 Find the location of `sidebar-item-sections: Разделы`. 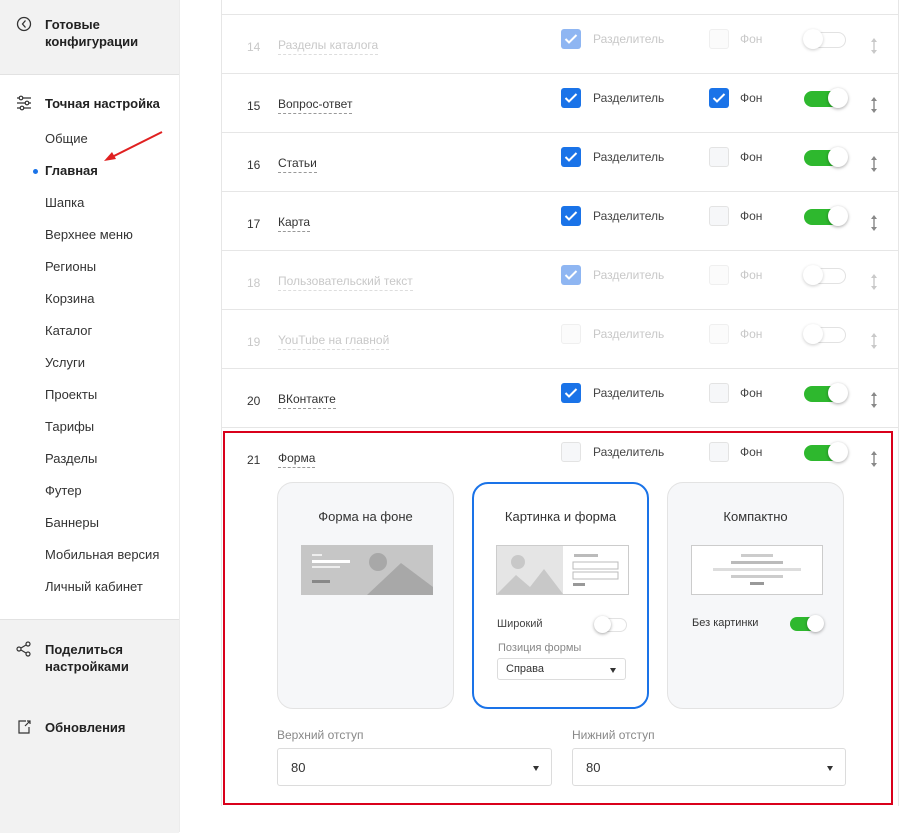

sidebar-item-sections: Разделы is located at coordinates (71, 459).